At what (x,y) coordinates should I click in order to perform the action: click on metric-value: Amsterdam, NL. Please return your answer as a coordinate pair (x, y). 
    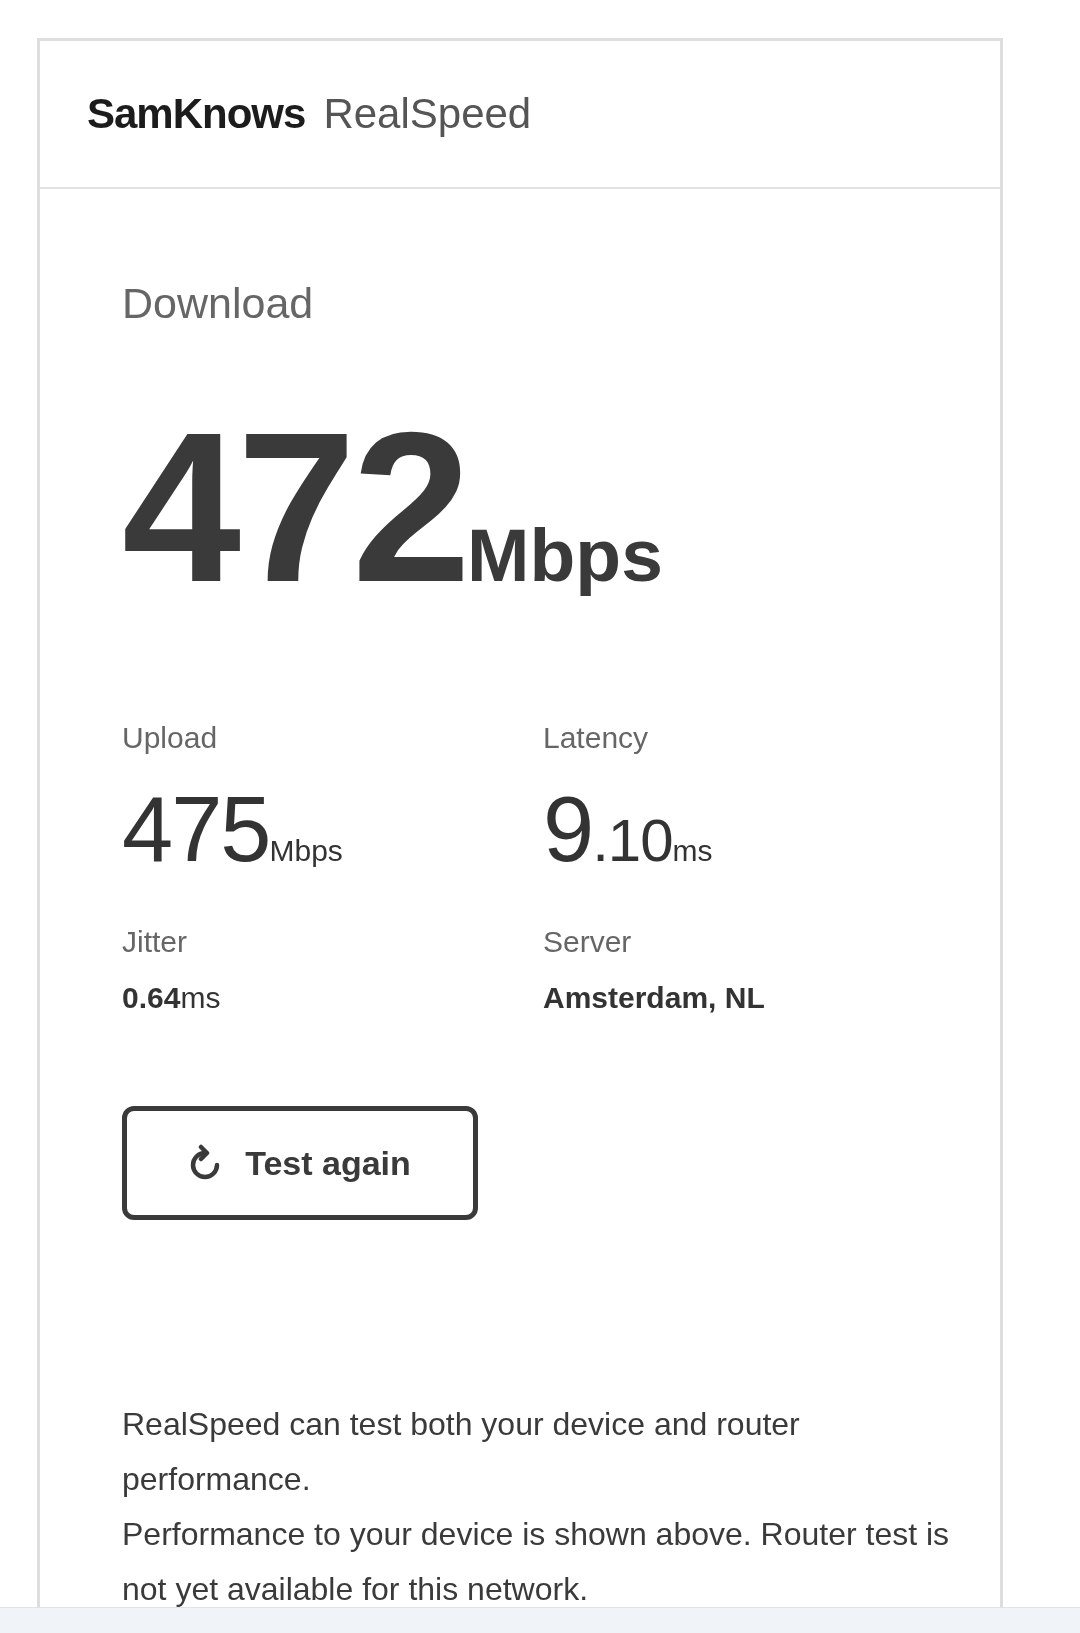
    Looking at the image, I should click on (654, 998).